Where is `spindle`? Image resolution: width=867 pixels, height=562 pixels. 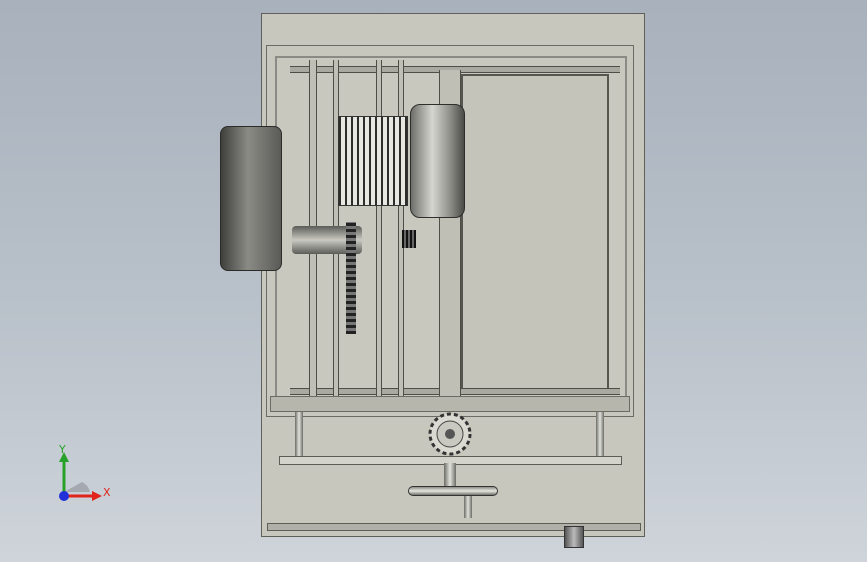
spindle is located at coordinates (450, 475).